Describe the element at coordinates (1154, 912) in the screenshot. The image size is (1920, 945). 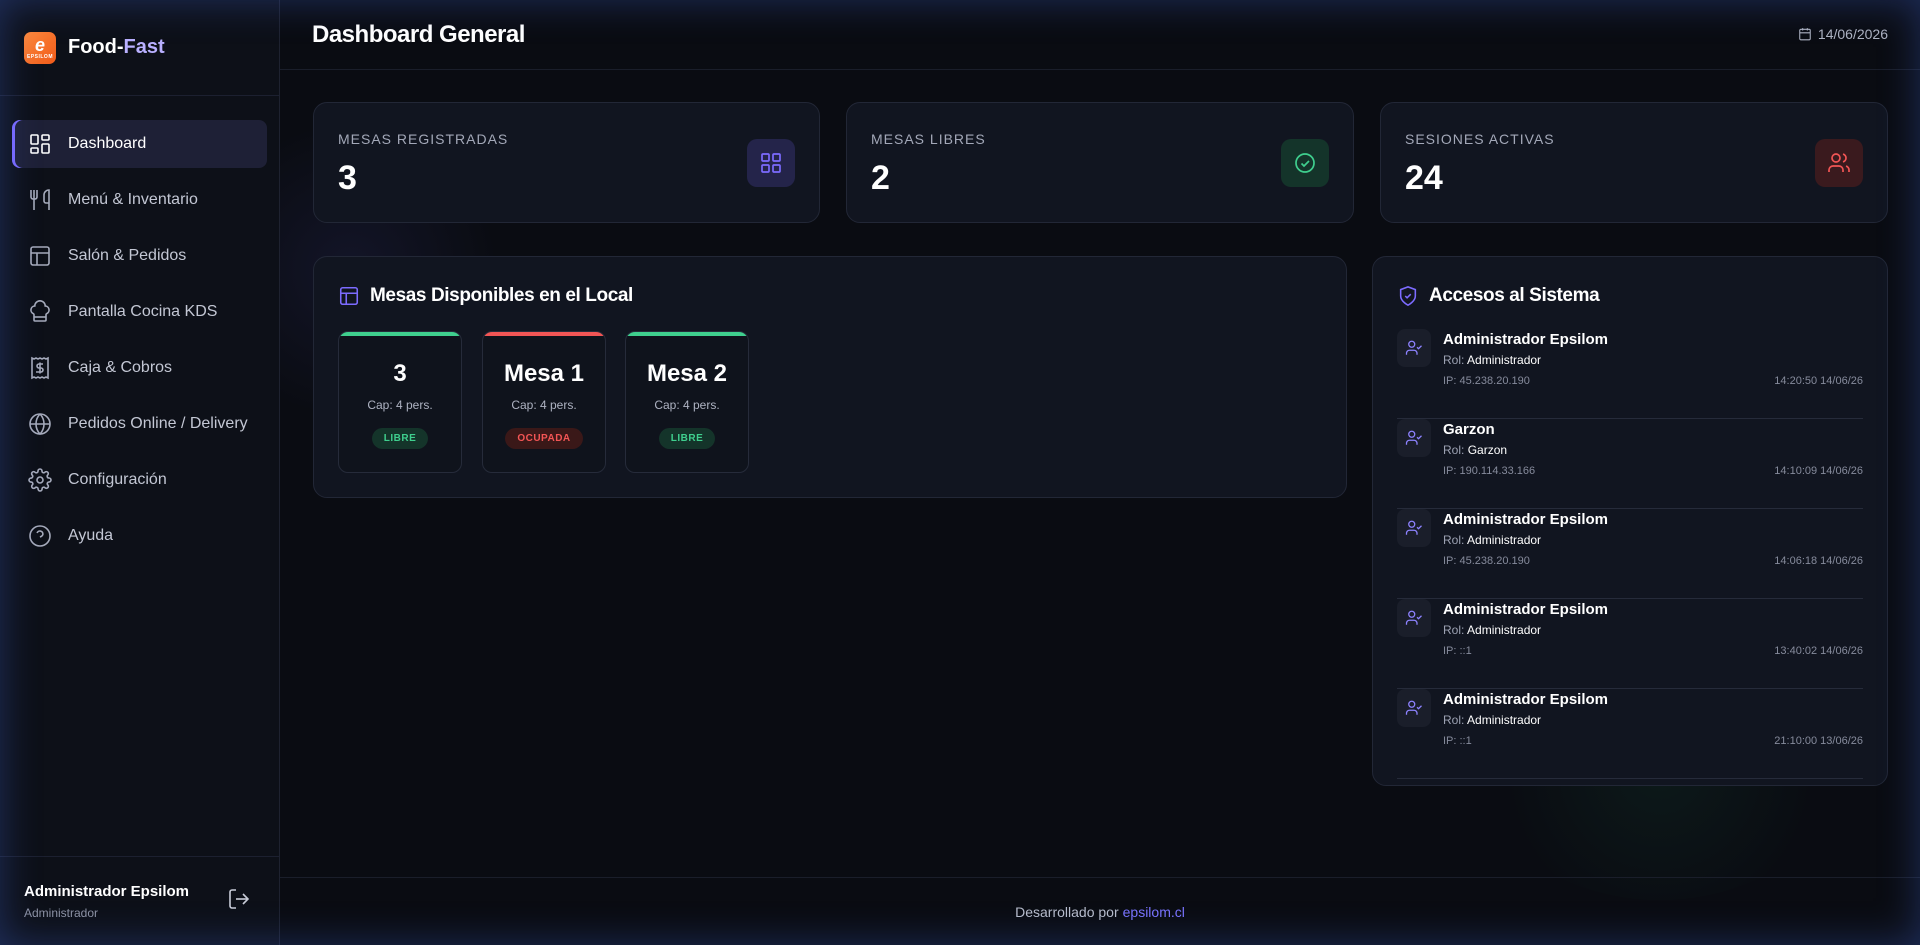
I see `footer-link-epsilom: epsilom.cl` at that location.